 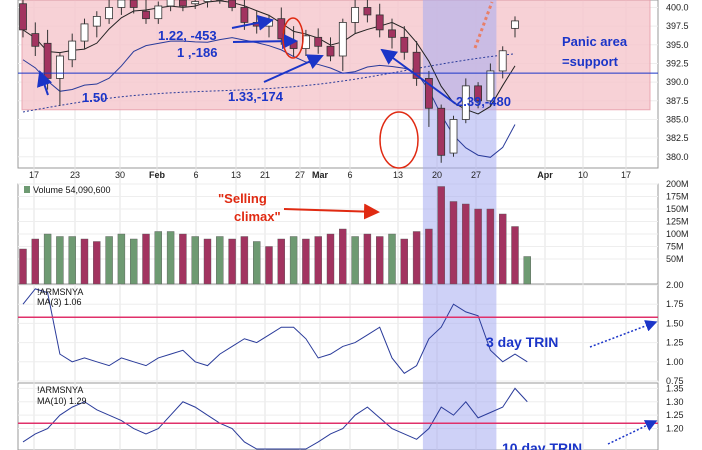 I want to click on price-tick-label: 400.0, so click(x=677, y=7).